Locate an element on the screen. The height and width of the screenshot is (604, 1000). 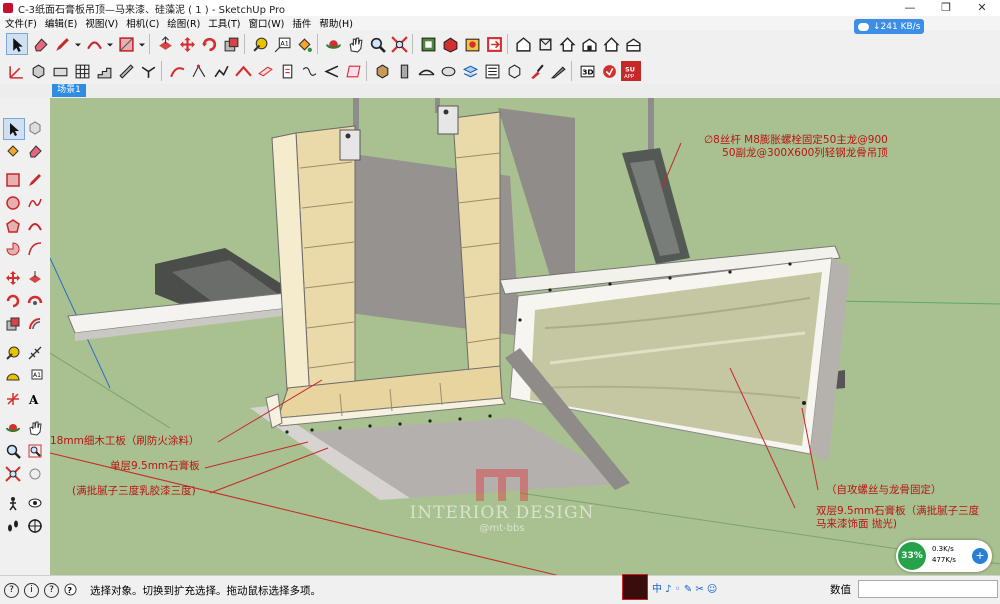
left-look-around-tool is located at coordinates (35, 503).